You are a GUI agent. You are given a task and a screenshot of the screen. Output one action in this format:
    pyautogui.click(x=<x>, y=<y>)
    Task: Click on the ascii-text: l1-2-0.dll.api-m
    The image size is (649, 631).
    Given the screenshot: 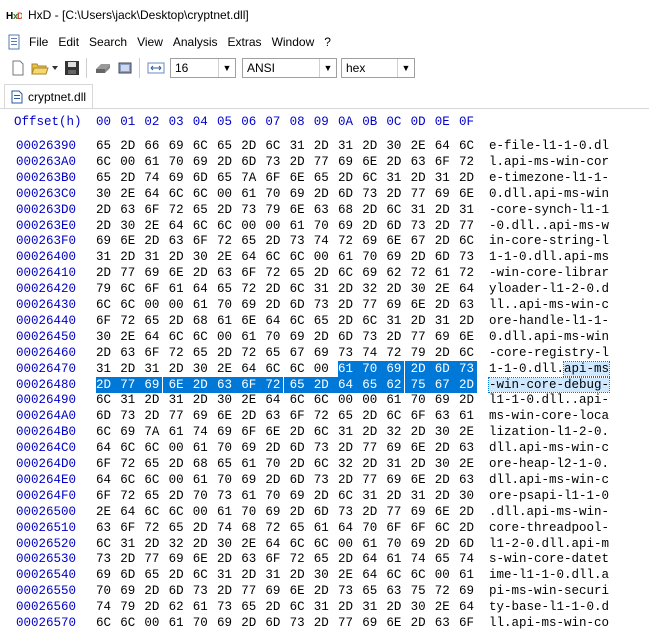 What is the action you would take?
    pyautogui.click(x=549, y=544)
    